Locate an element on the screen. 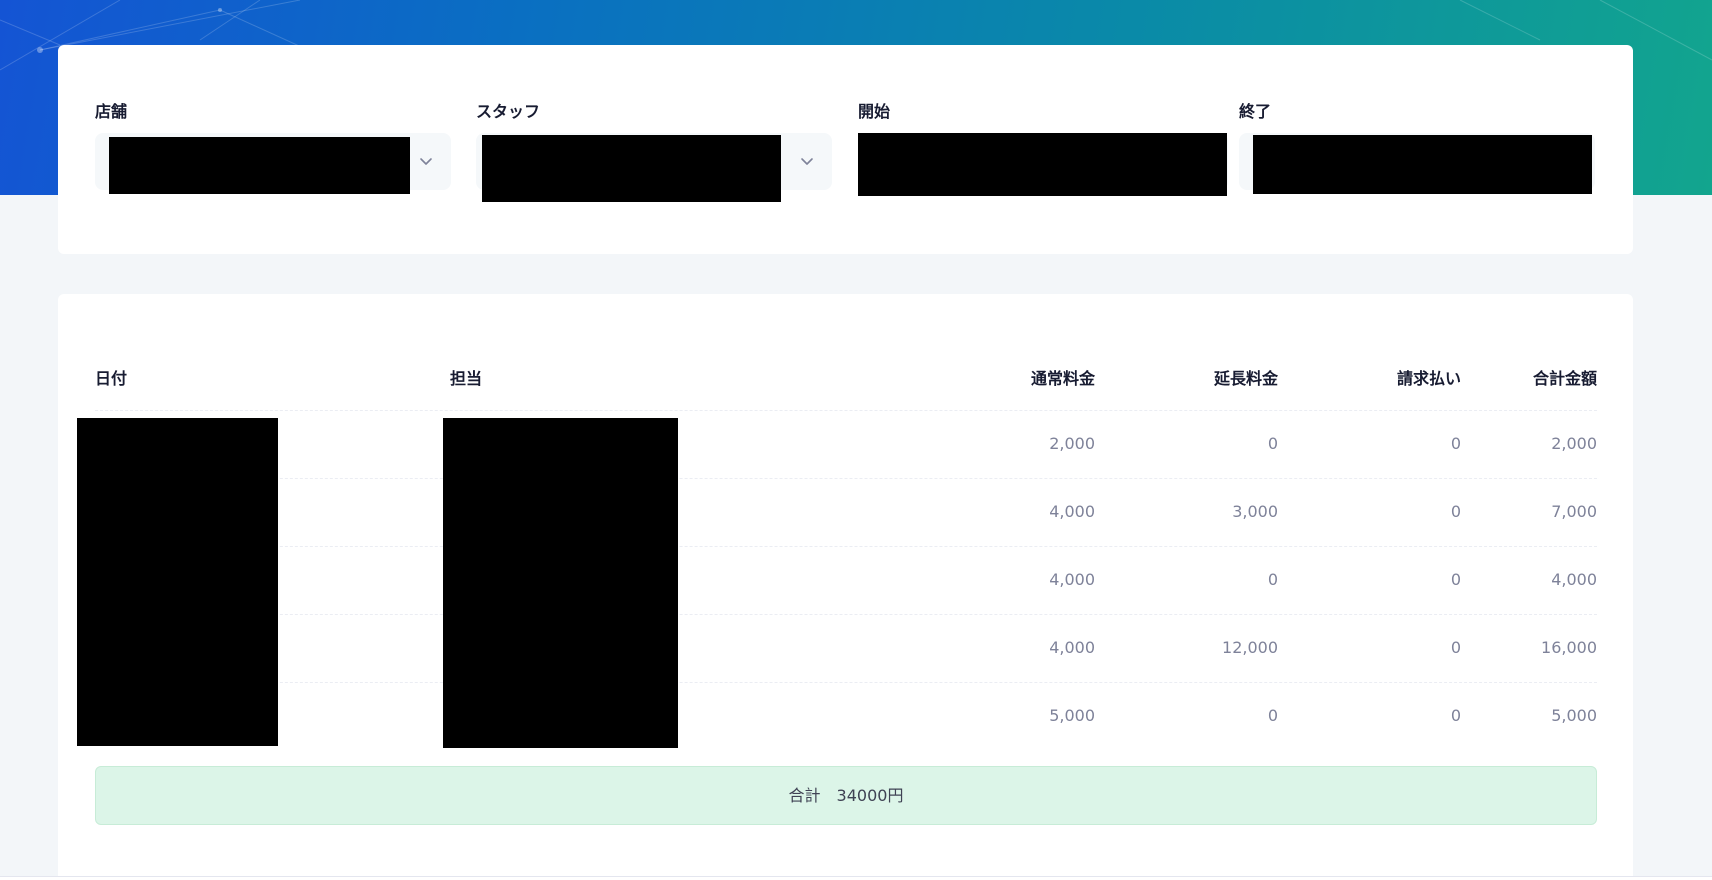  start-date-input is located at coordinates (1043, 164).